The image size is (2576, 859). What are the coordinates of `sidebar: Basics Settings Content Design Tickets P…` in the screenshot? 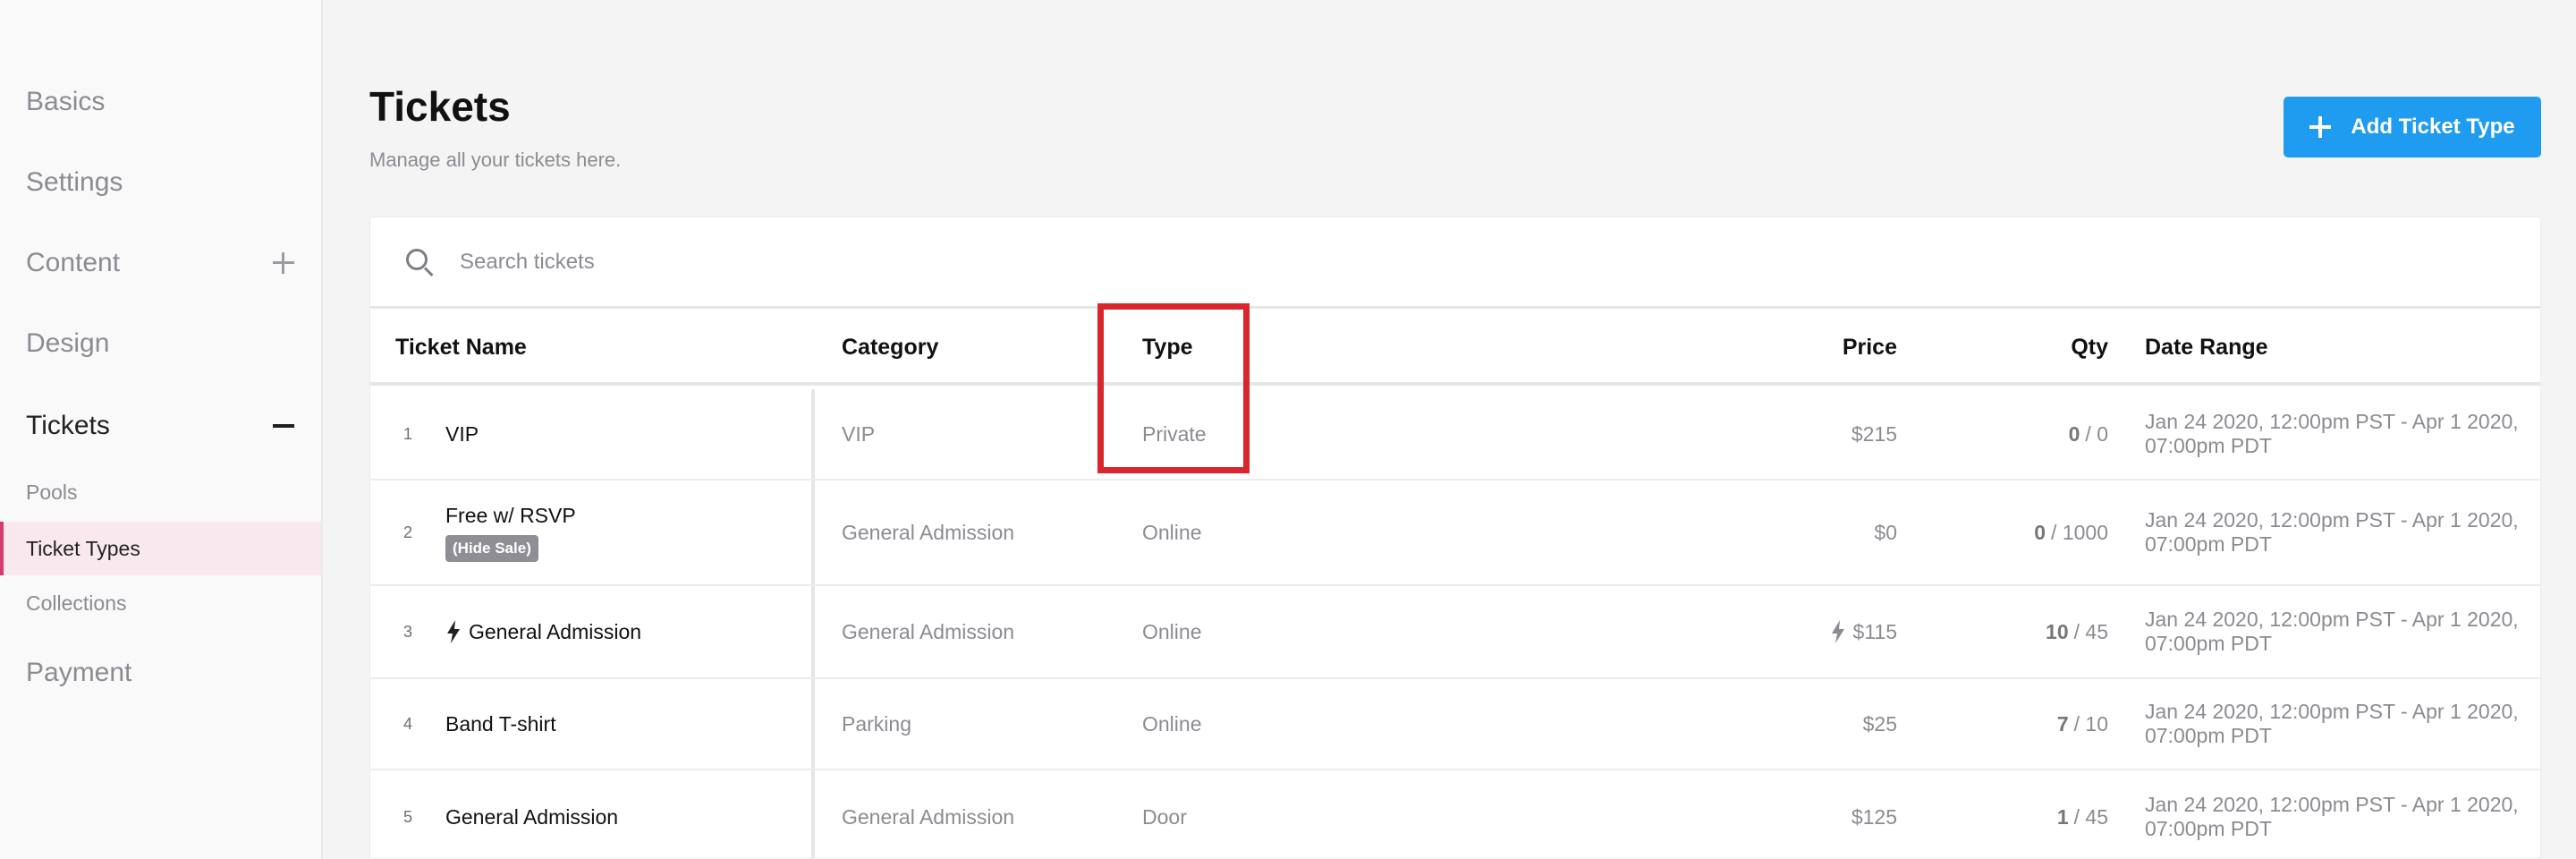 It's located at (161, 429).